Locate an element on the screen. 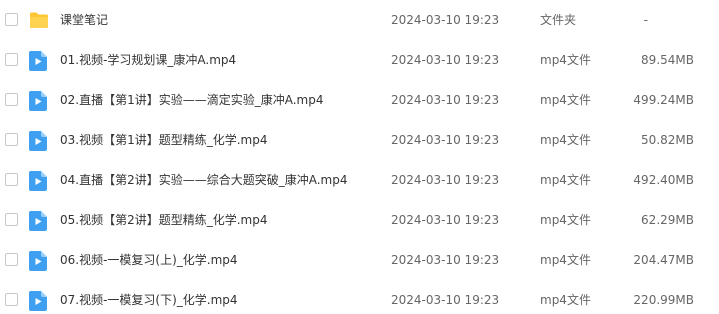 This screenshot has width=719, height=314. file-size: 499.24MB is located at coordinates (663, 100).